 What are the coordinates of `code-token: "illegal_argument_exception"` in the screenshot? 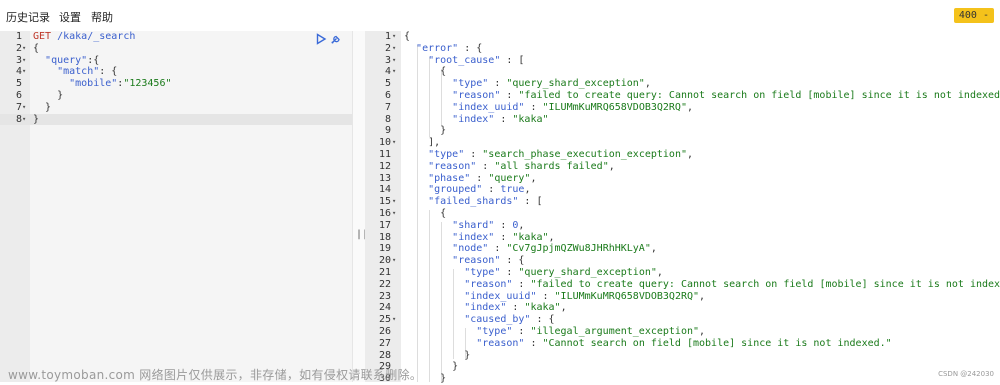 It's located at (615, 331).